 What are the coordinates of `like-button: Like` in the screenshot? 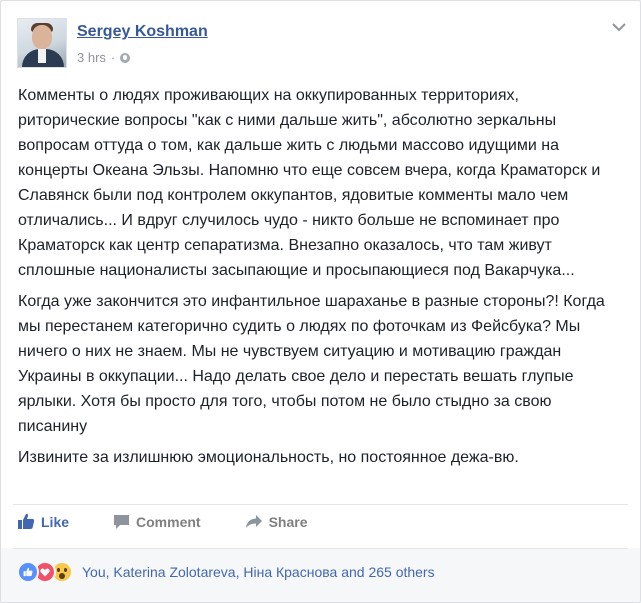 It's located at (43, 521).